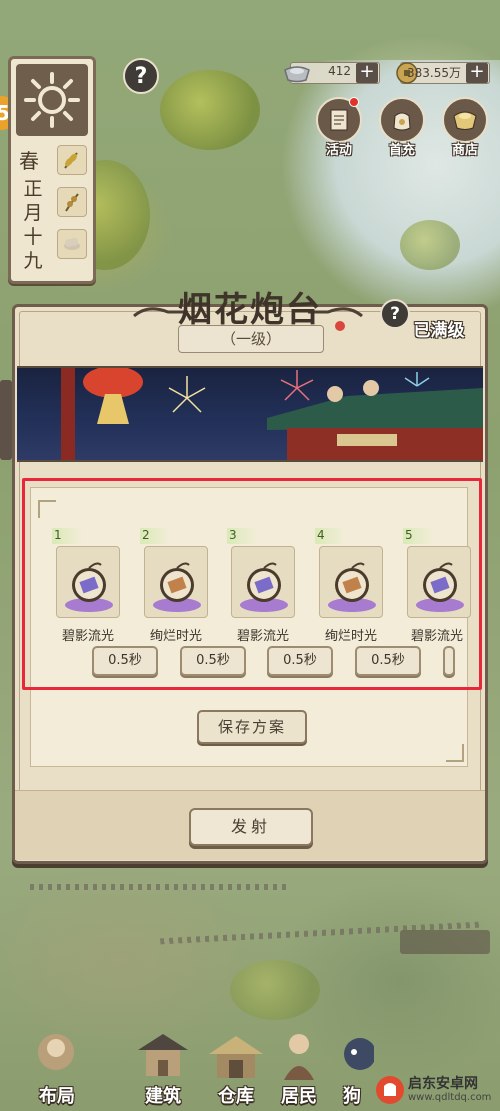 The height and width of the screenshot is (1111, 500). I want to click on activity-button: 活动, so click(339, 128).